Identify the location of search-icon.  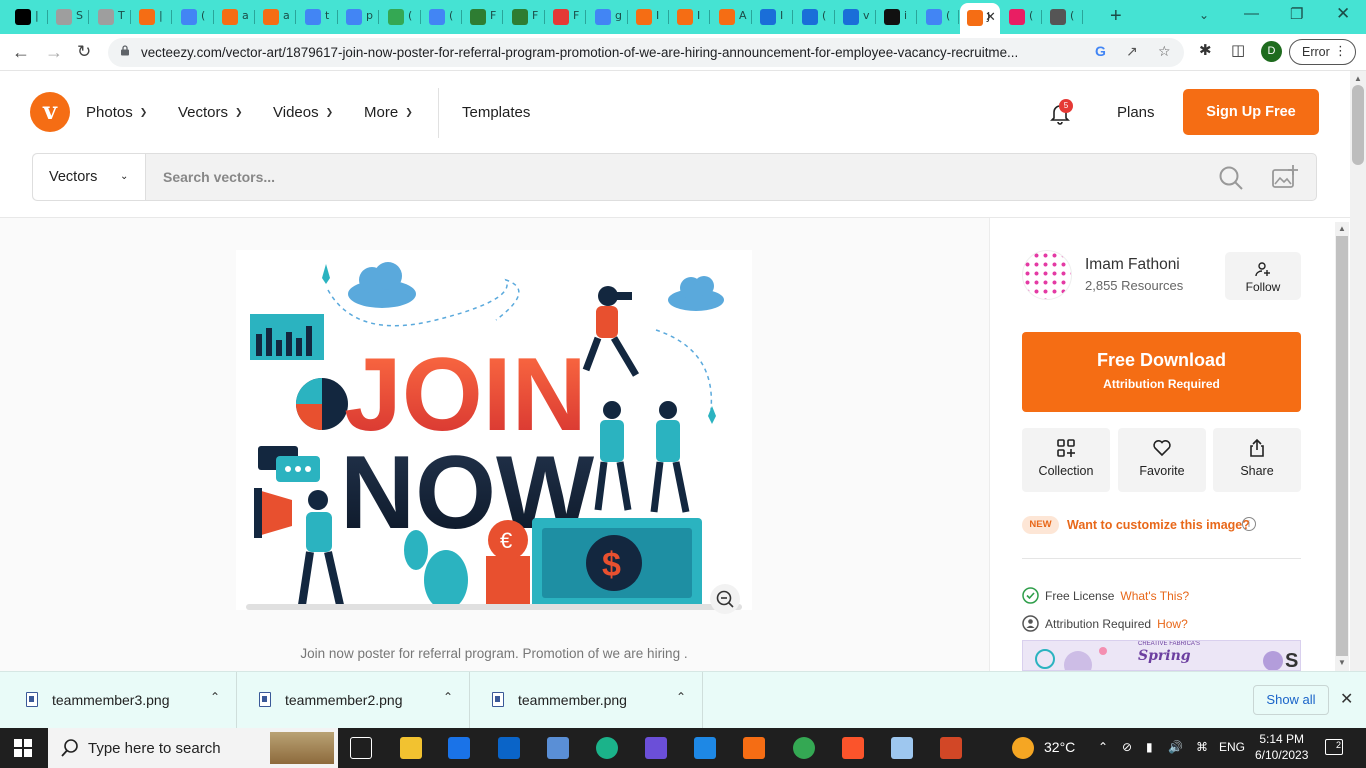
(1231, 178).